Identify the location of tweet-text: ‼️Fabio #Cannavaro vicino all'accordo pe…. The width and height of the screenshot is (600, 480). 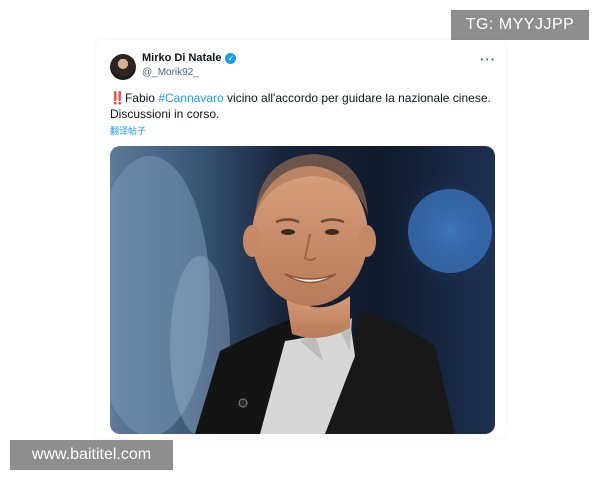
(305, 106).